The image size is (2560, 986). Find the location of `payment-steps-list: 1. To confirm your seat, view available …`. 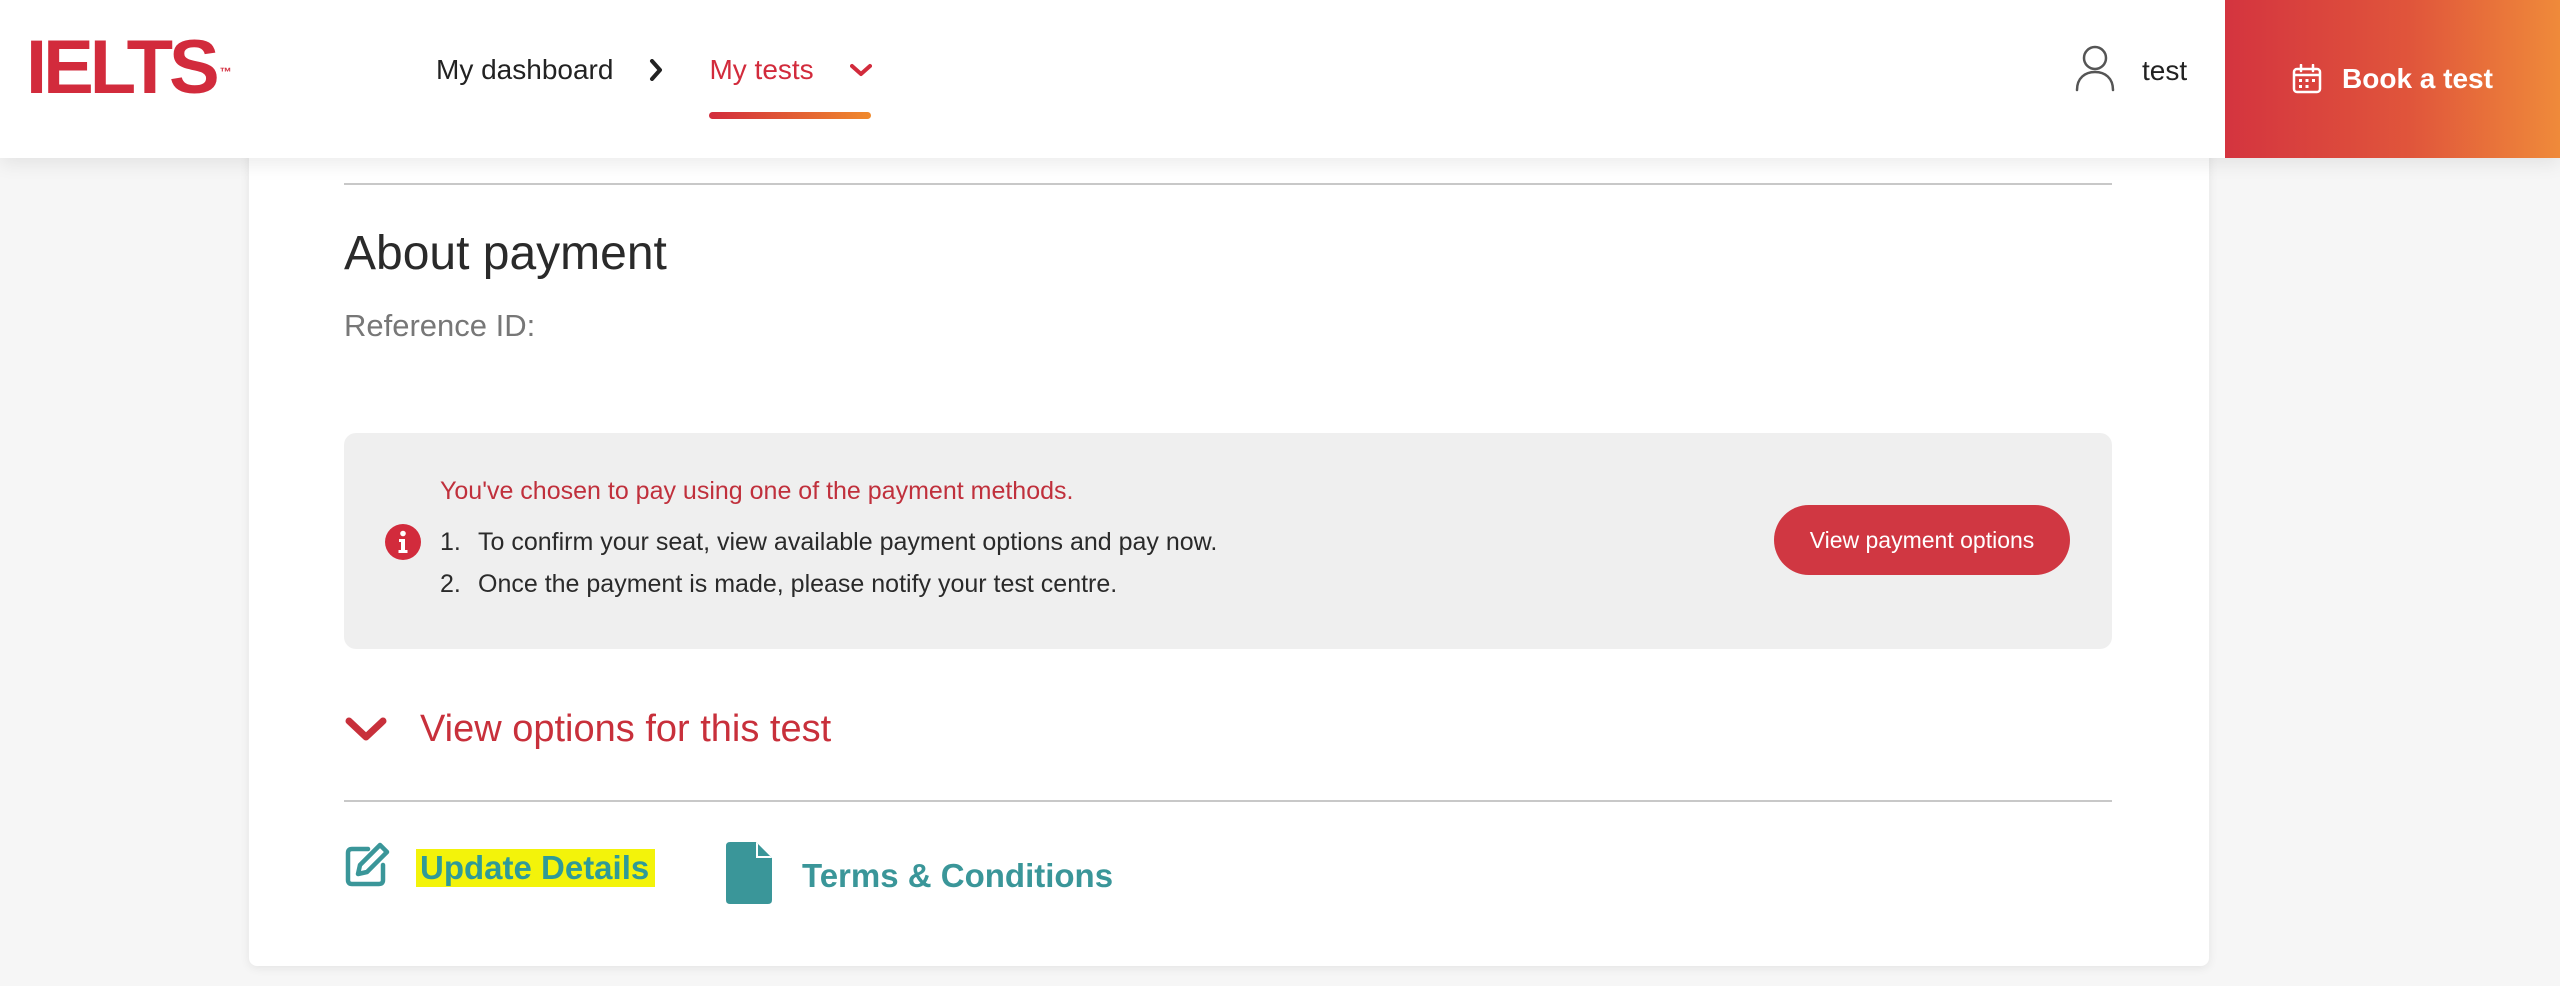

payment-steps-list: 1. To confirm your seat, view available … is located at coordinates (828, 563).